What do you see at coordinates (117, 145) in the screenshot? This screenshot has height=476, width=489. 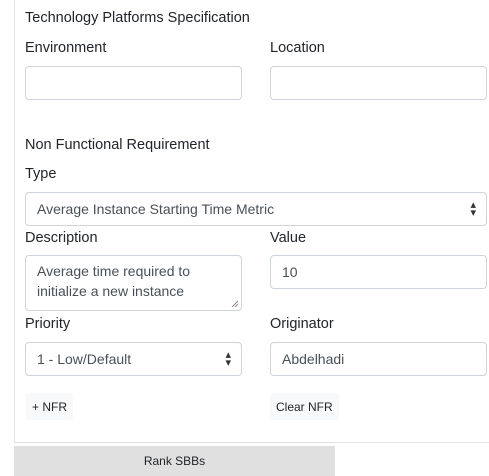 I see `nfr-heading: Non Functional Requirement` at bounding box center [117, 145].